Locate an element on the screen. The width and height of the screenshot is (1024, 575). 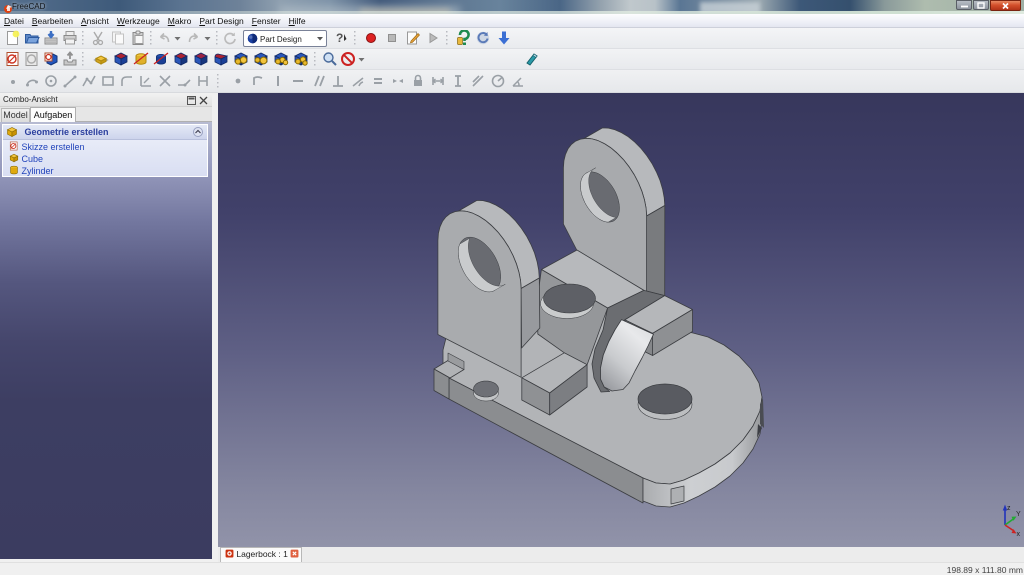
svg-text: Y is located at coordinates (1018, 514).